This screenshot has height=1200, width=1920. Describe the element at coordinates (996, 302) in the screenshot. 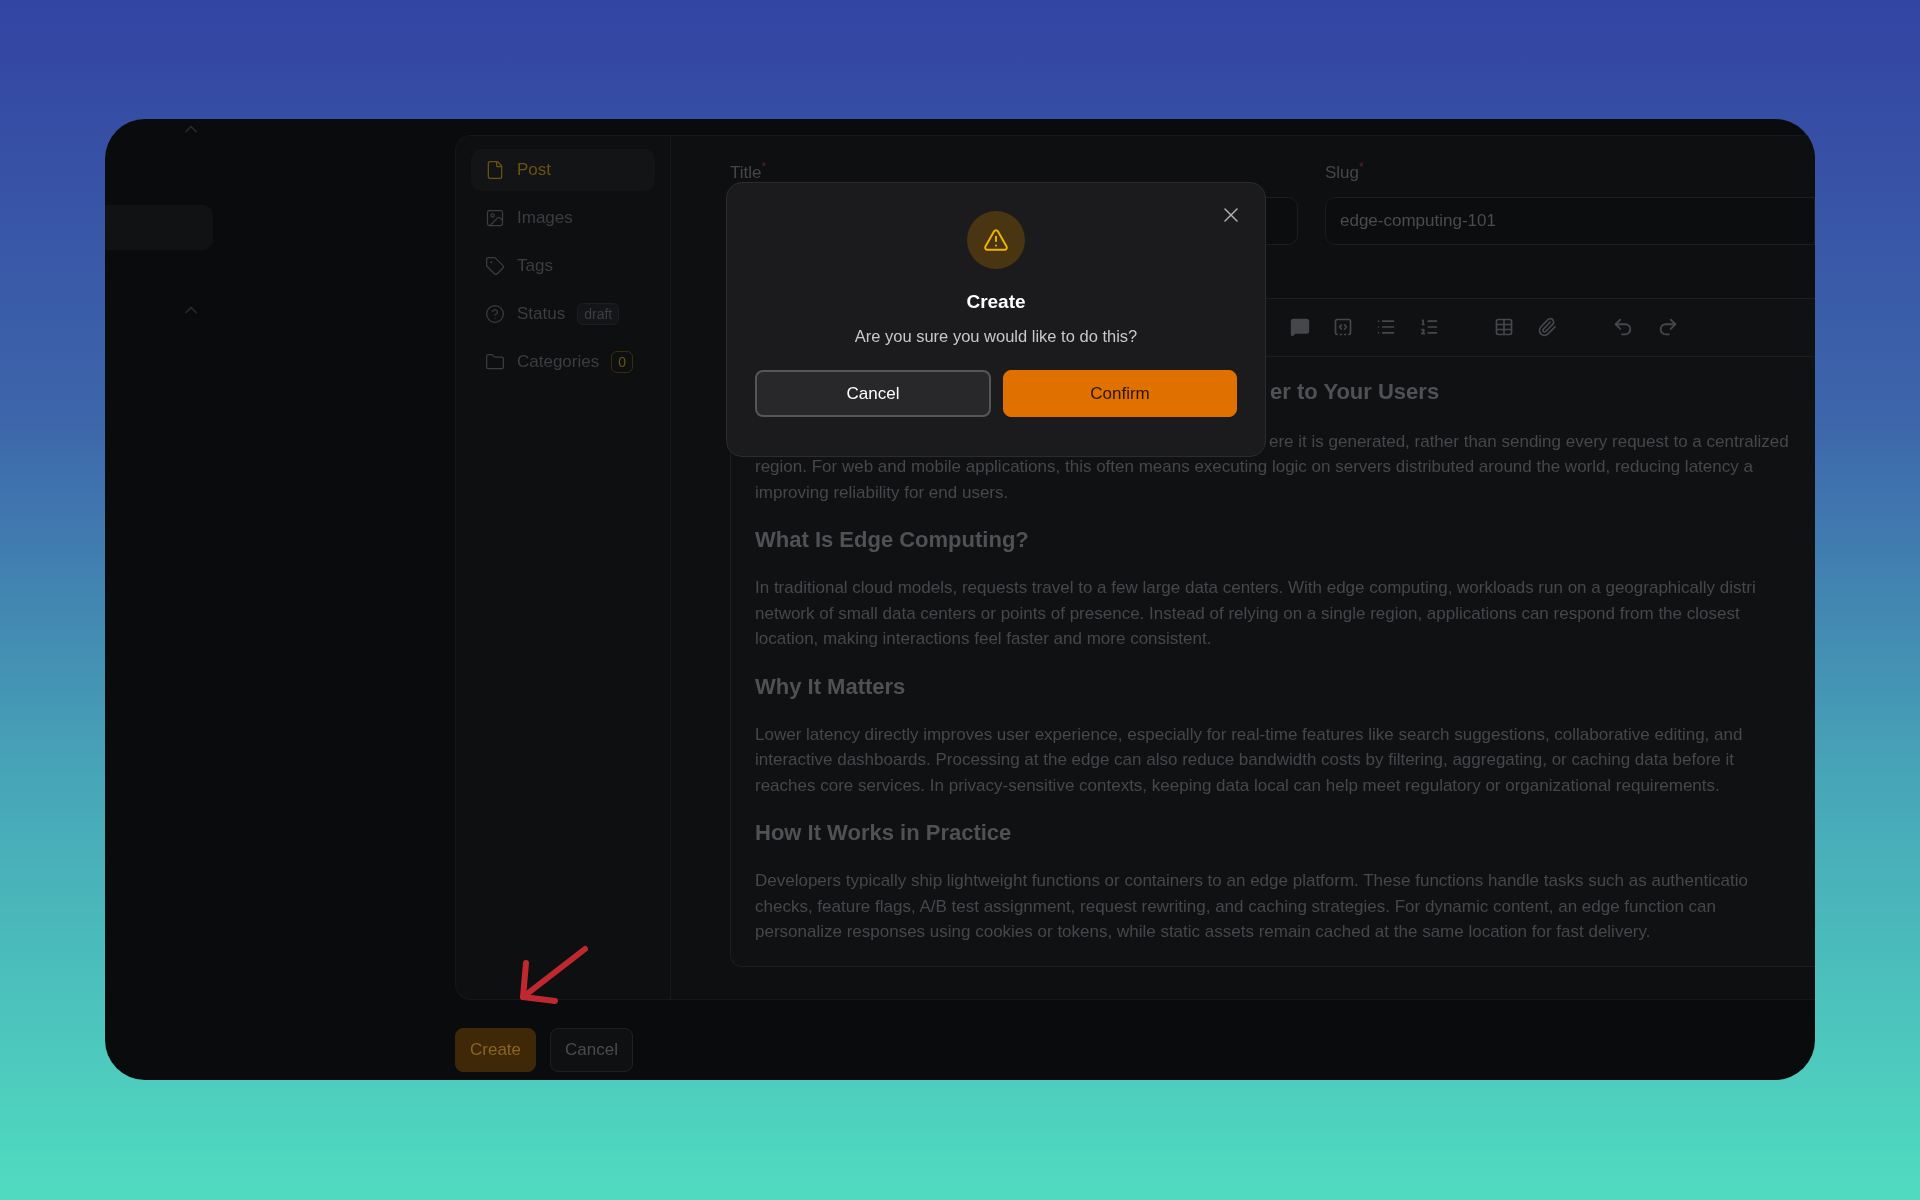

I see `dialog-title: Create` at that location.